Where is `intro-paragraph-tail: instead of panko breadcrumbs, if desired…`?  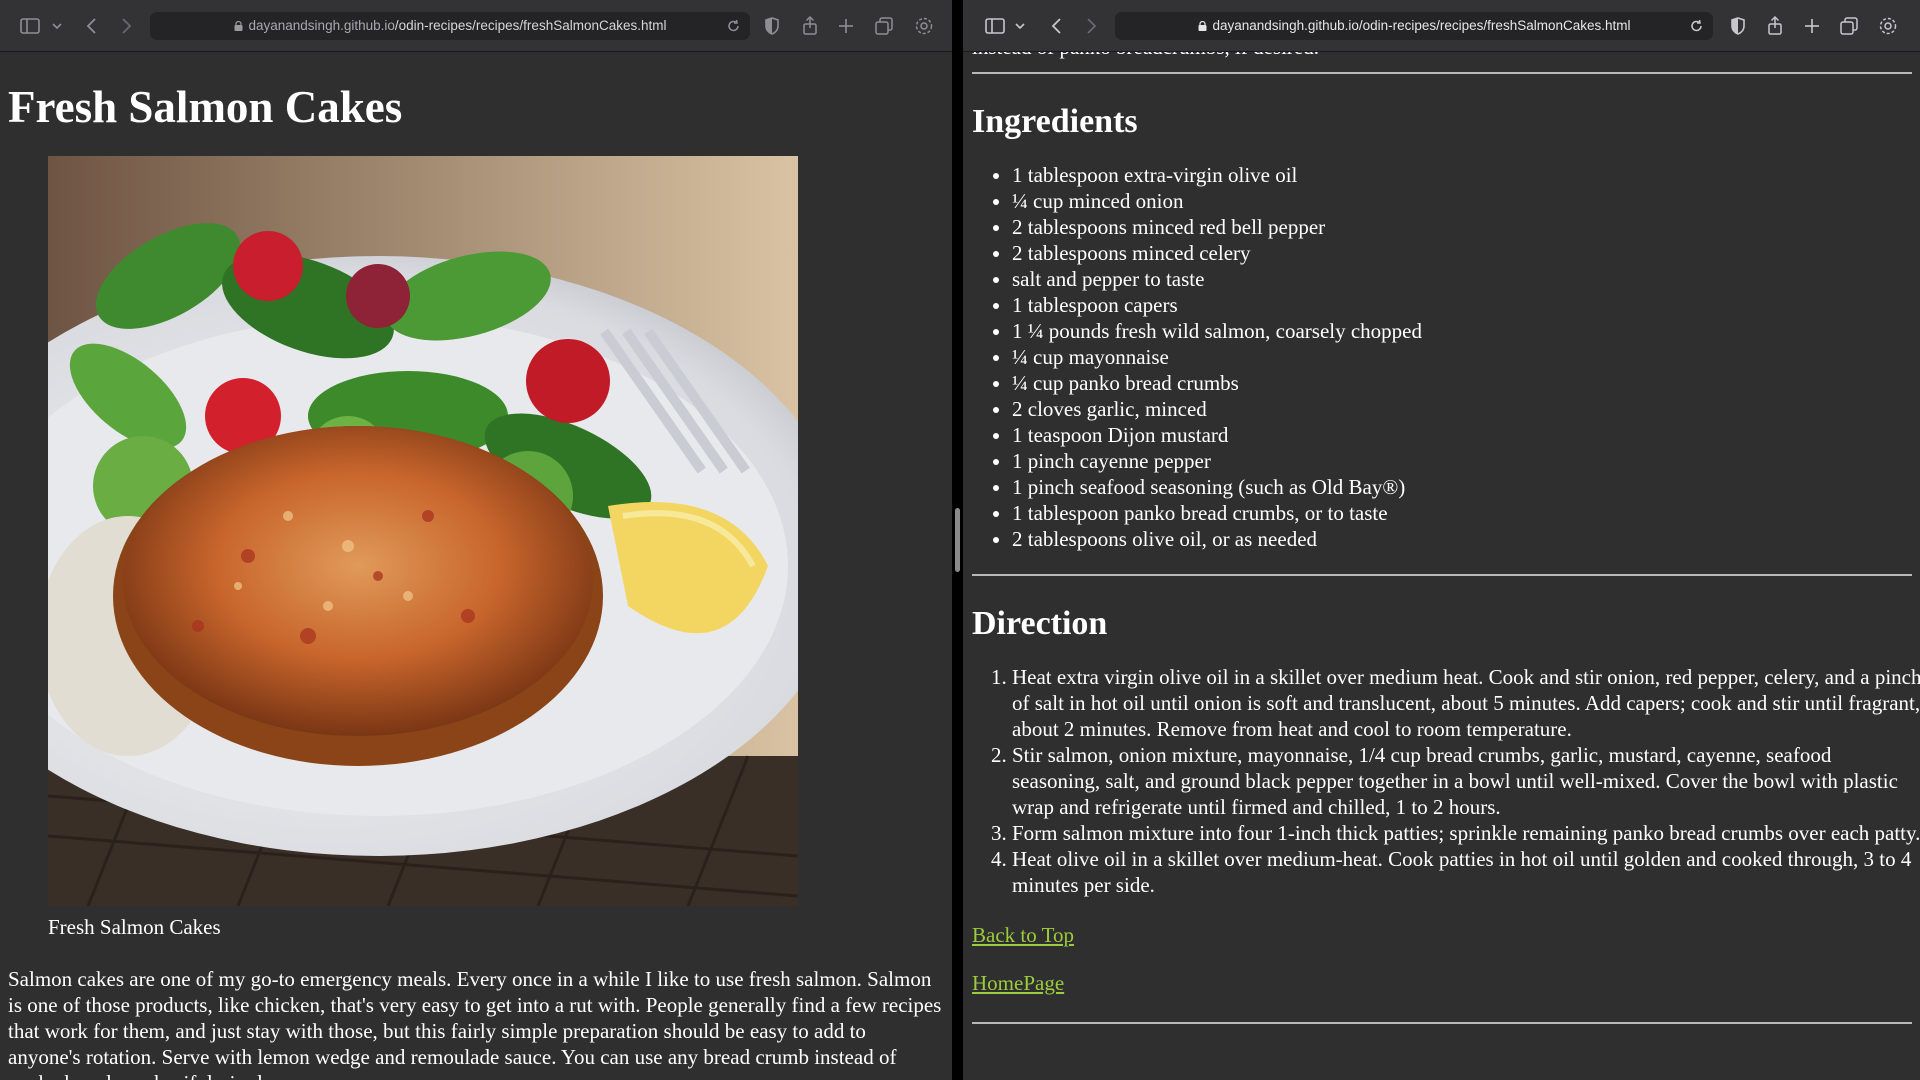
intro-paragraph-tail: instead of panko breadcrumbs, if desired… is located at coordinates (1442, 56).